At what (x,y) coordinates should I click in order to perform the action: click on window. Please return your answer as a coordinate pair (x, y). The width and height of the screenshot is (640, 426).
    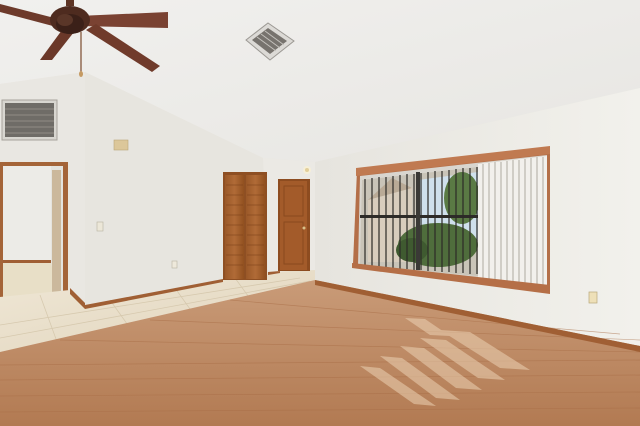
    Looking at the image, I should click on (451, 220).